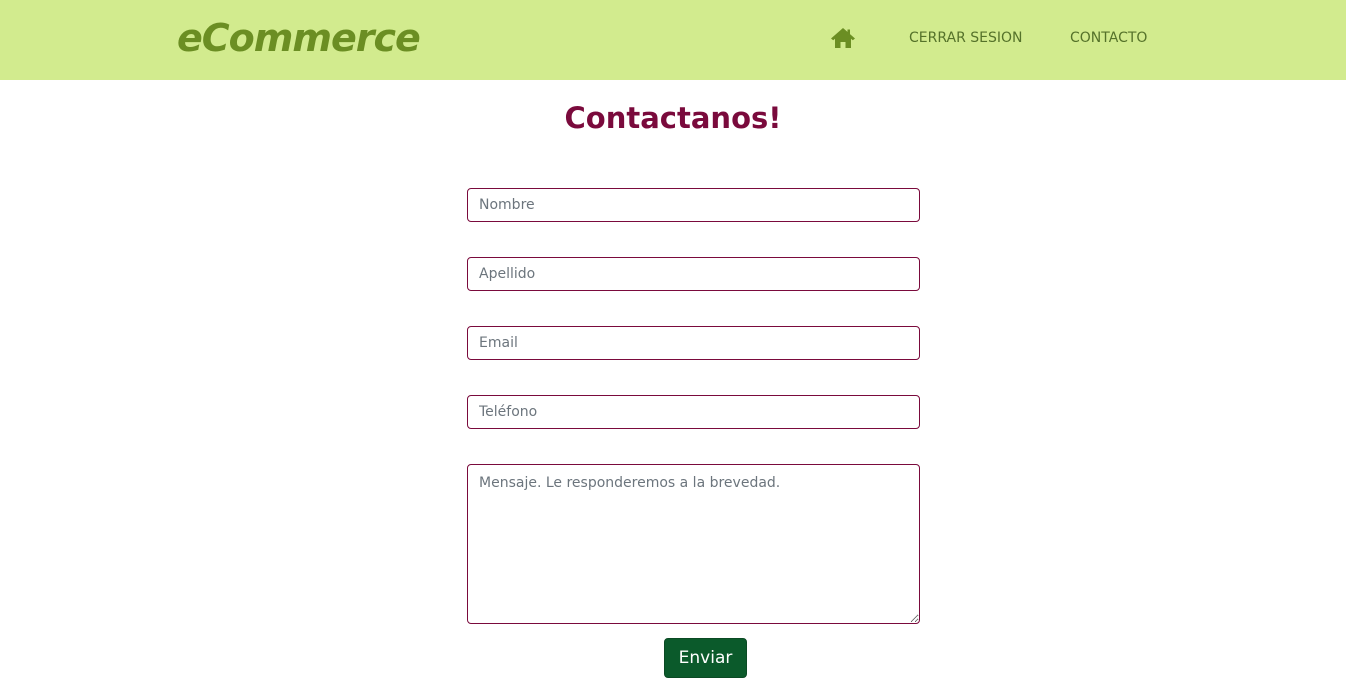 The height and width of the screenshot is (678, 1346). I want to click on navbar: eCommerce CERRAR SESION CONTACTO, so click(673, 40).